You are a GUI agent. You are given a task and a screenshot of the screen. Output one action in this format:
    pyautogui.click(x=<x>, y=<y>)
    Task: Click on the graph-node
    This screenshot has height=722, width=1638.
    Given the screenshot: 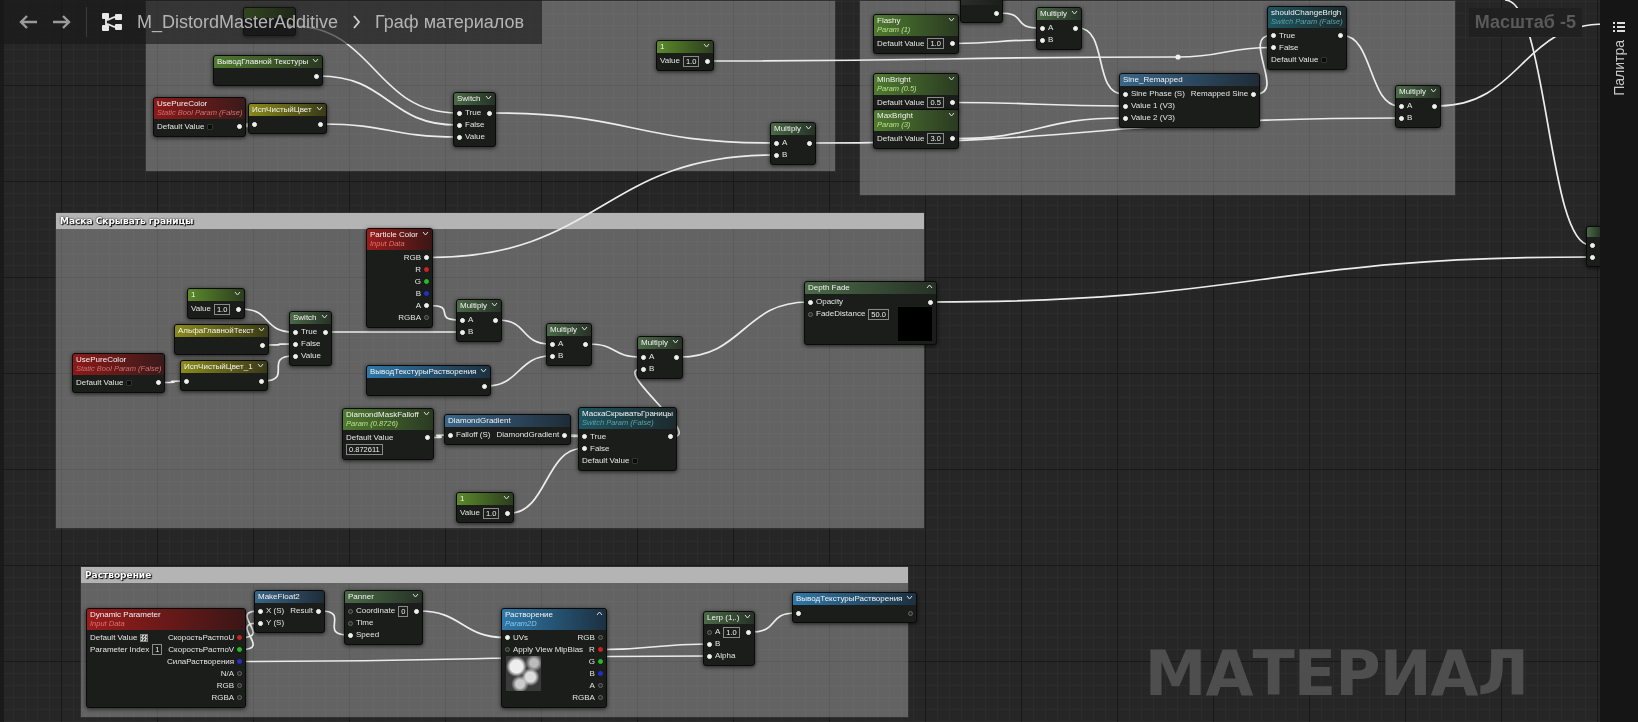 What is the action you would take?
    pyautogui.click(x=981, y=11)
    